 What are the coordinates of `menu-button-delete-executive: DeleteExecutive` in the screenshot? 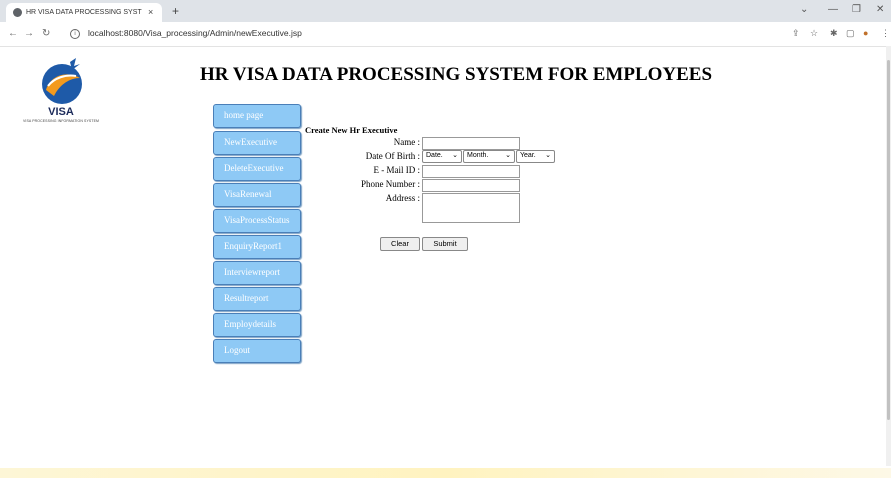 It's located at (257, 169).